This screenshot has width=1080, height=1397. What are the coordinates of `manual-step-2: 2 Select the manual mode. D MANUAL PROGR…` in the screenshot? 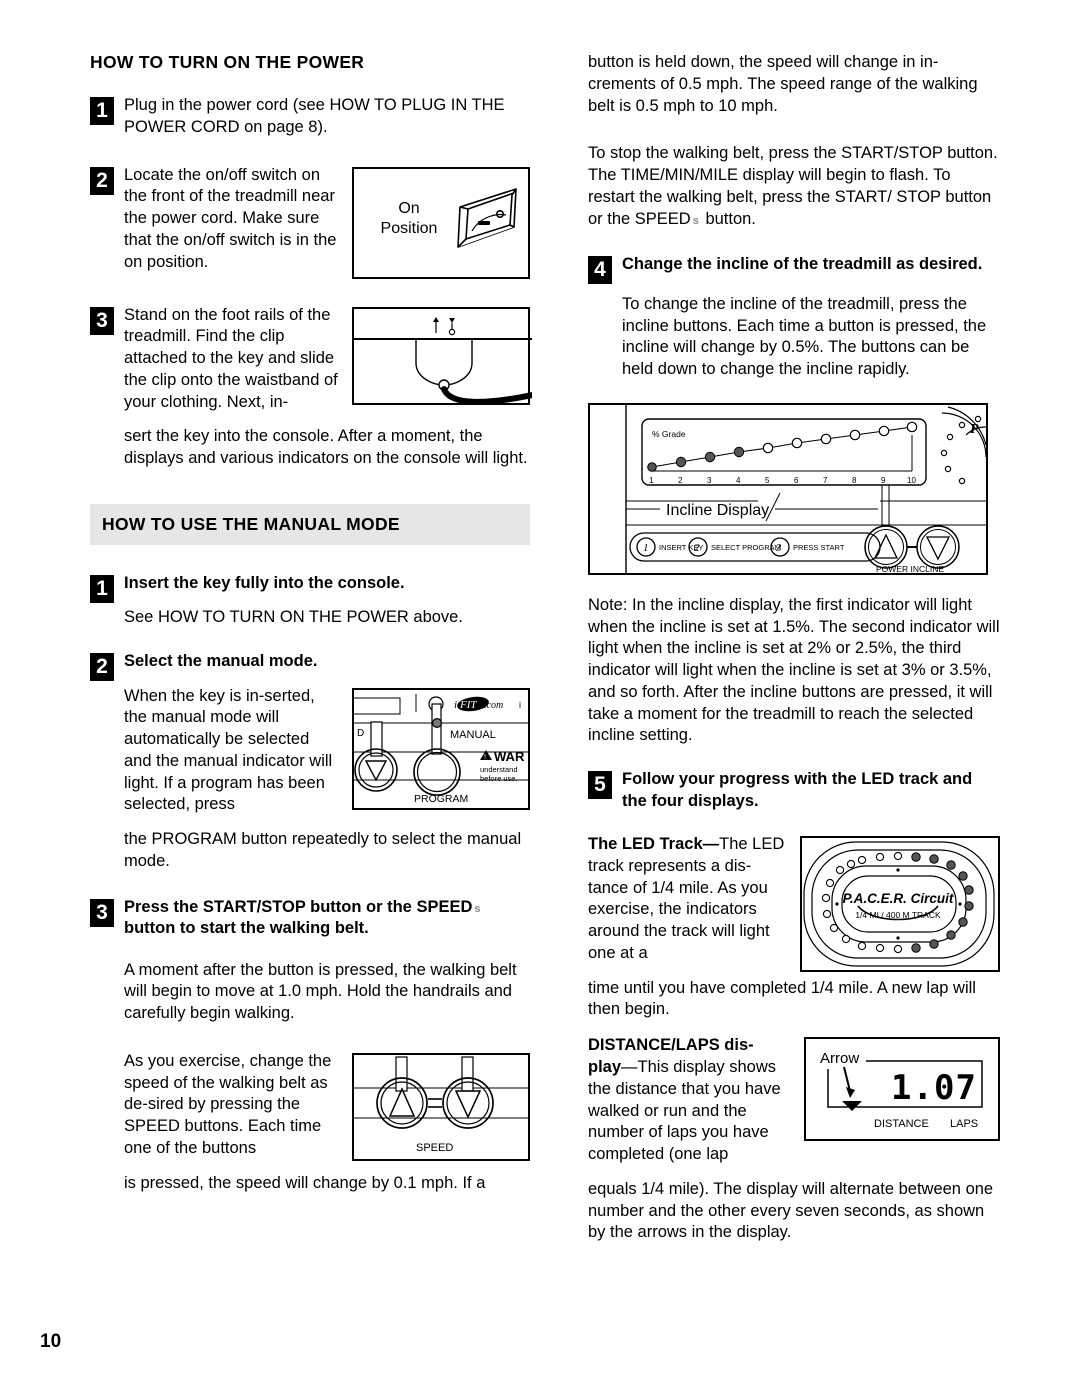 It's located at (310, 762).